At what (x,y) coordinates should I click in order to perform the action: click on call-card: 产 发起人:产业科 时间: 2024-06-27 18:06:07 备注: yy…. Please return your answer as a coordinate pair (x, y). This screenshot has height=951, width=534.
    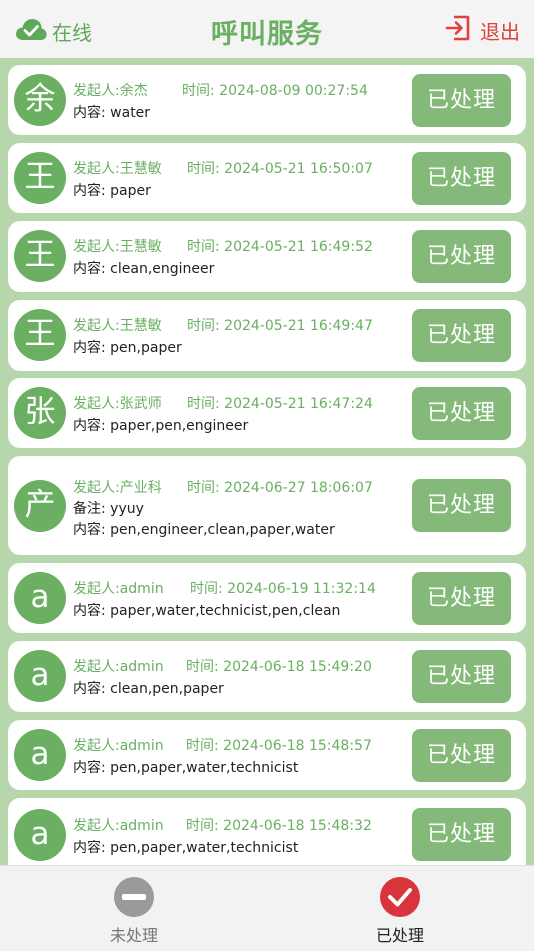
    Looking at the image, I should click on (267, 505).